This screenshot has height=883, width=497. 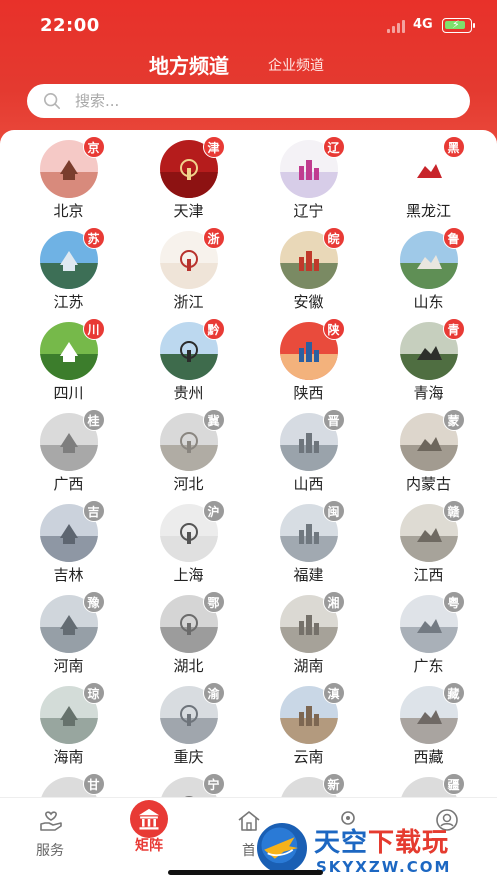 I want to click on region-badge: 赣, so click(x=453, y=511).